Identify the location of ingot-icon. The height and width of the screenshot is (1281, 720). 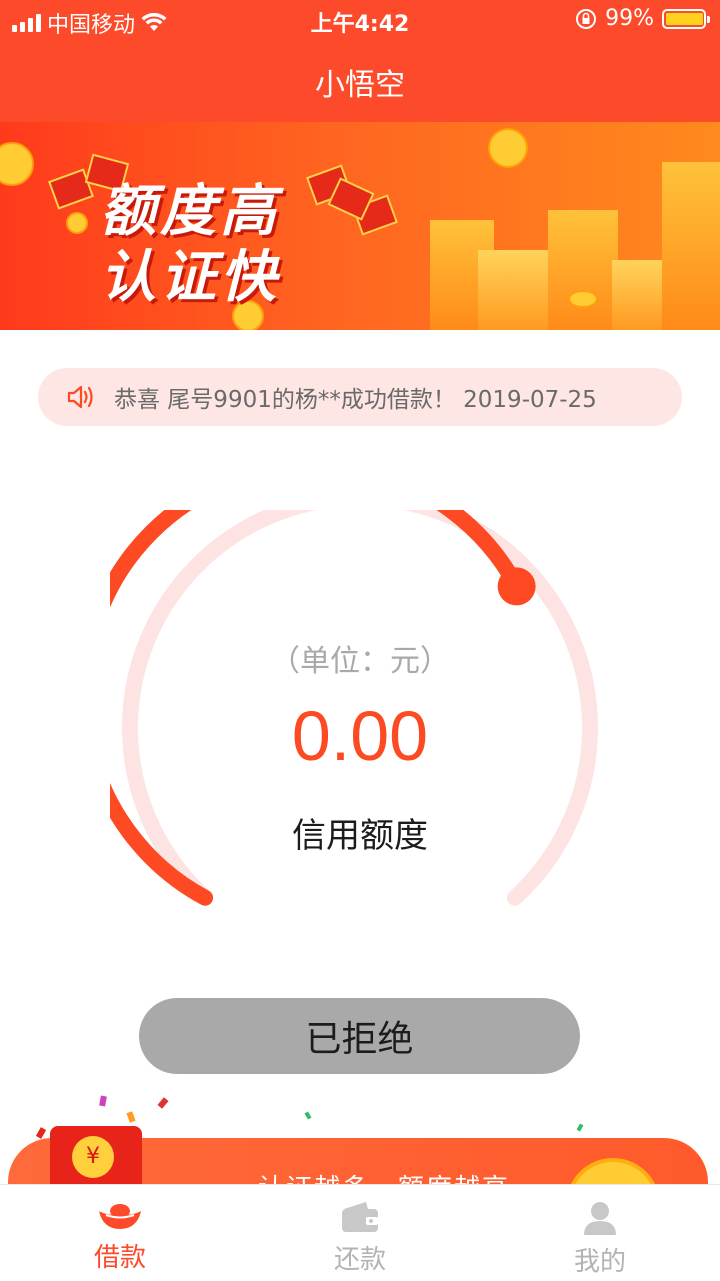
(120, 1216).